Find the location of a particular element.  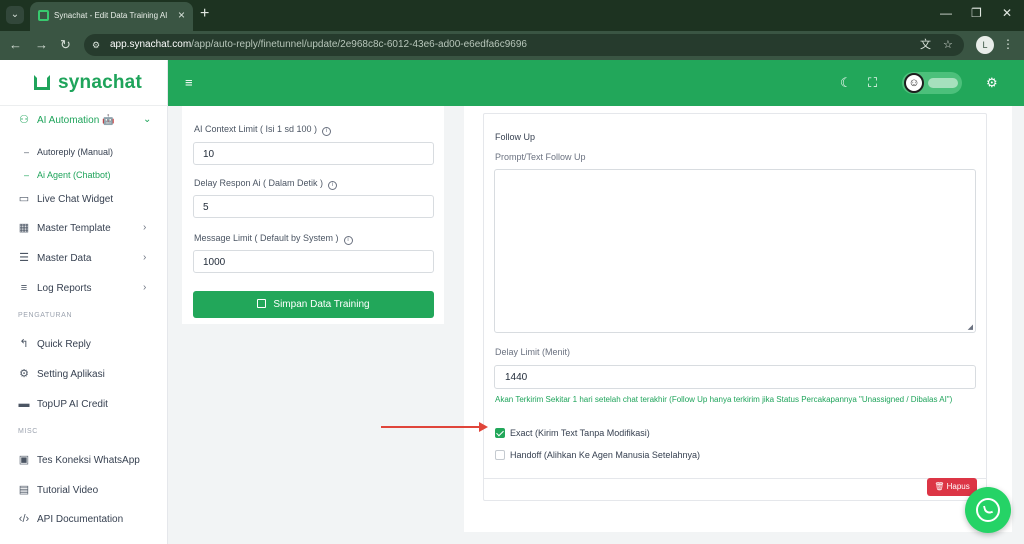

sidebar-item-master-data: ☰ Master Data › is located at coordinates (84, 259).